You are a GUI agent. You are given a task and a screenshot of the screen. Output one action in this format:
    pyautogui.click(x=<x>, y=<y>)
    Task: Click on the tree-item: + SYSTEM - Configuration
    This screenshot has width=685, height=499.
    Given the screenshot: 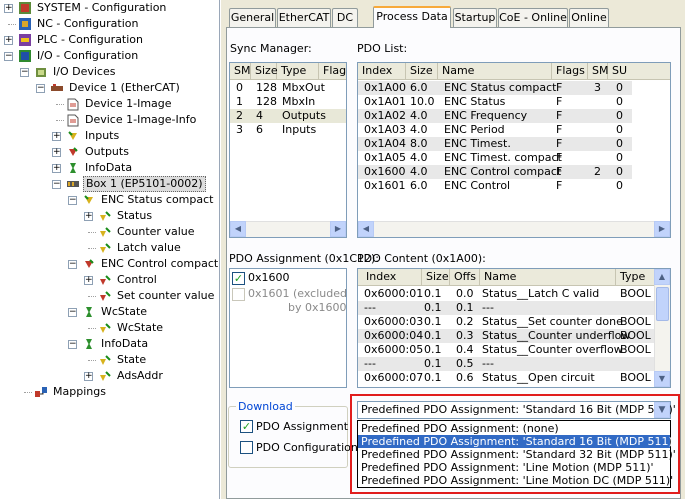 What is the action you would take?
    pyautogui.click(x=109, y=8)
    